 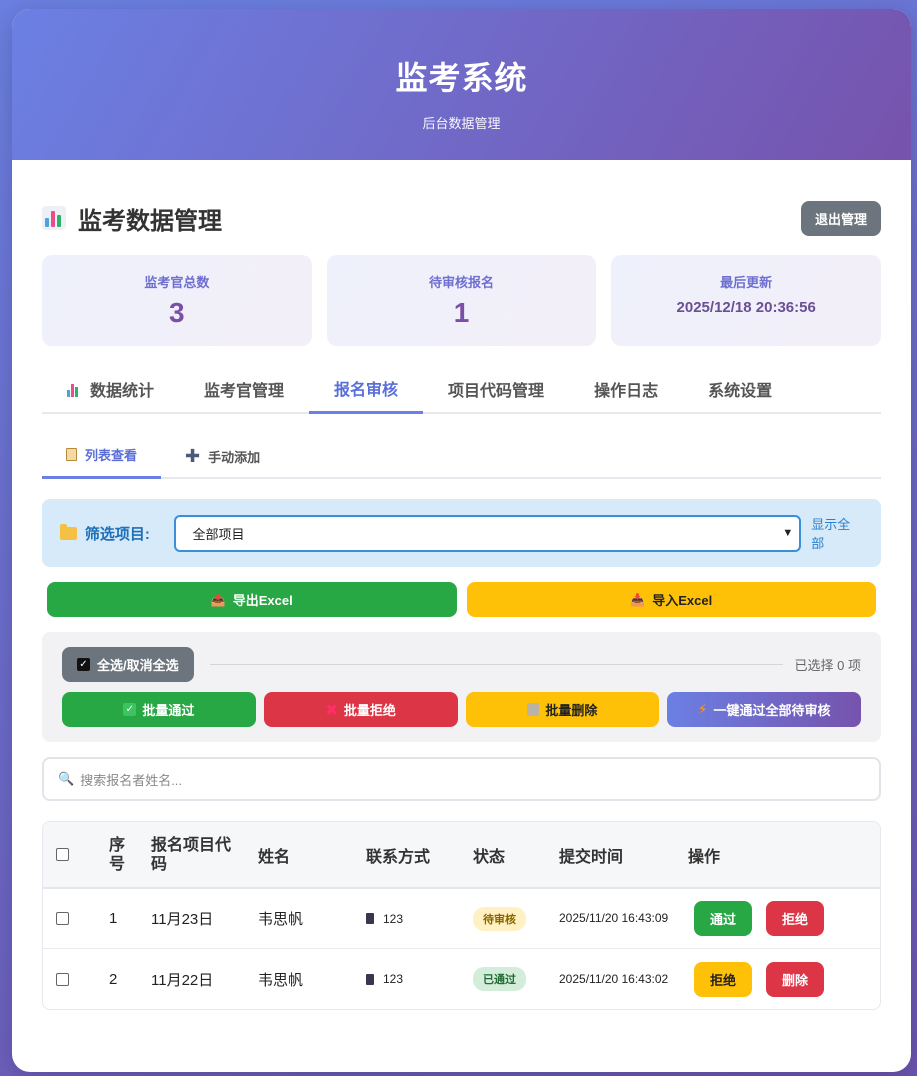 I want to click on row-index: 1, so click(x=113, y=918).